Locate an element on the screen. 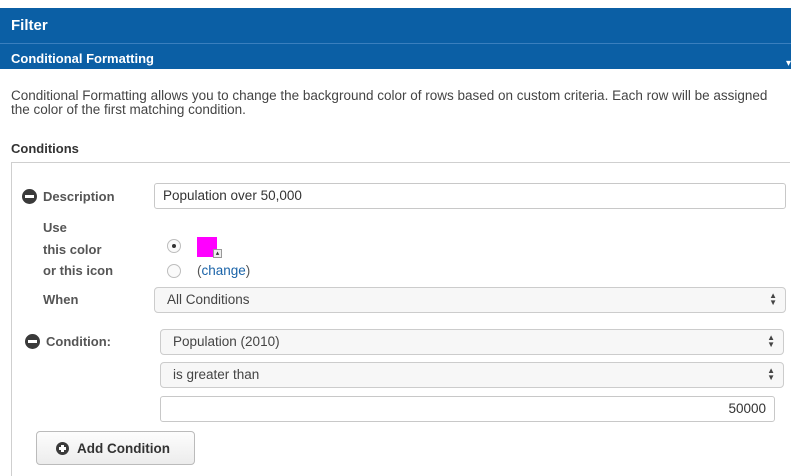 This screenshot has width=791, height=476. when-label: When is located at coordinates (61, 299).